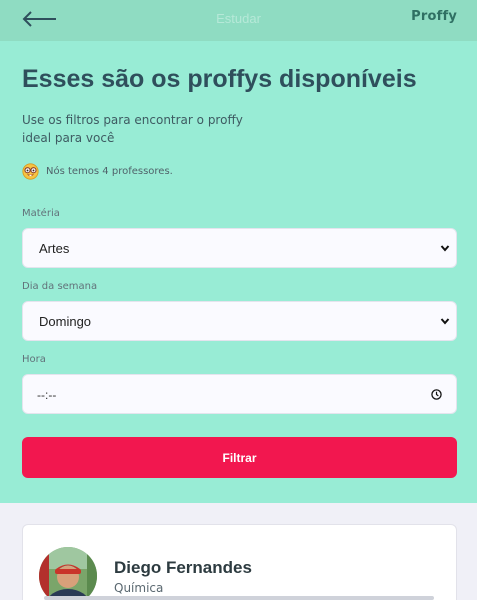  I want to click on nerd-face-emoji-icon, so click(30, 171).